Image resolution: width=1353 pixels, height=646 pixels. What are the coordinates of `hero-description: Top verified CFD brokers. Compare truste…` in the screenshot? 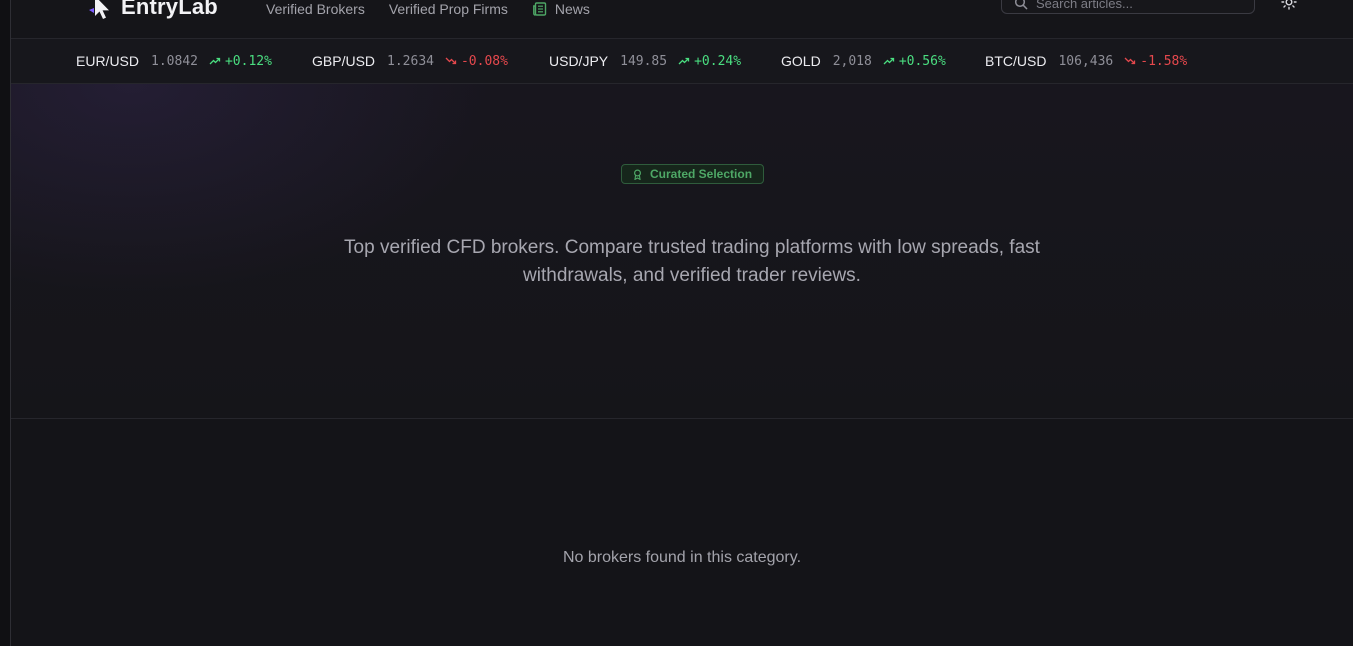 It's located at (692, 261).